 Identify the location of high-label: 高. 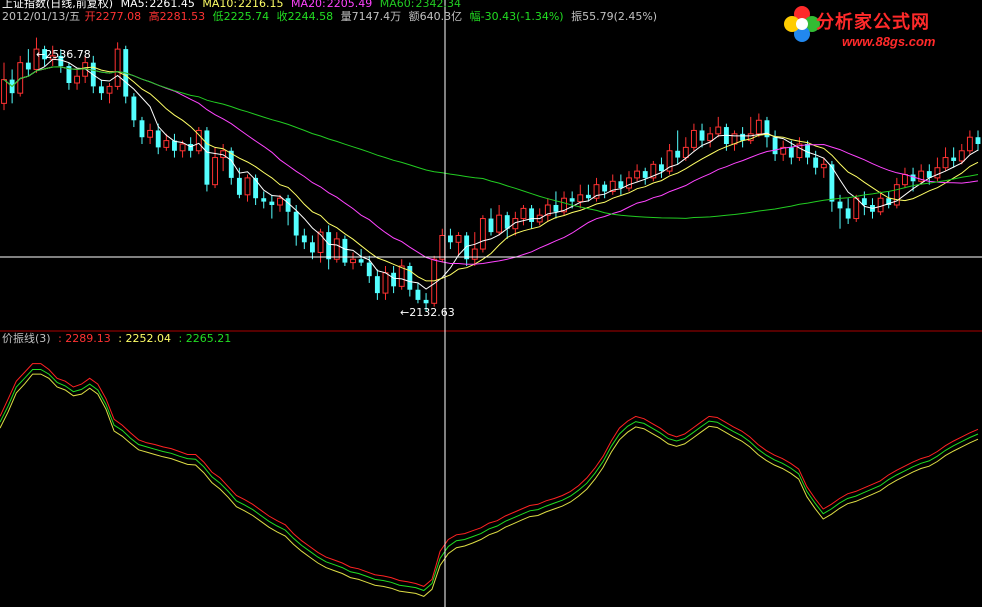
(154, 16).